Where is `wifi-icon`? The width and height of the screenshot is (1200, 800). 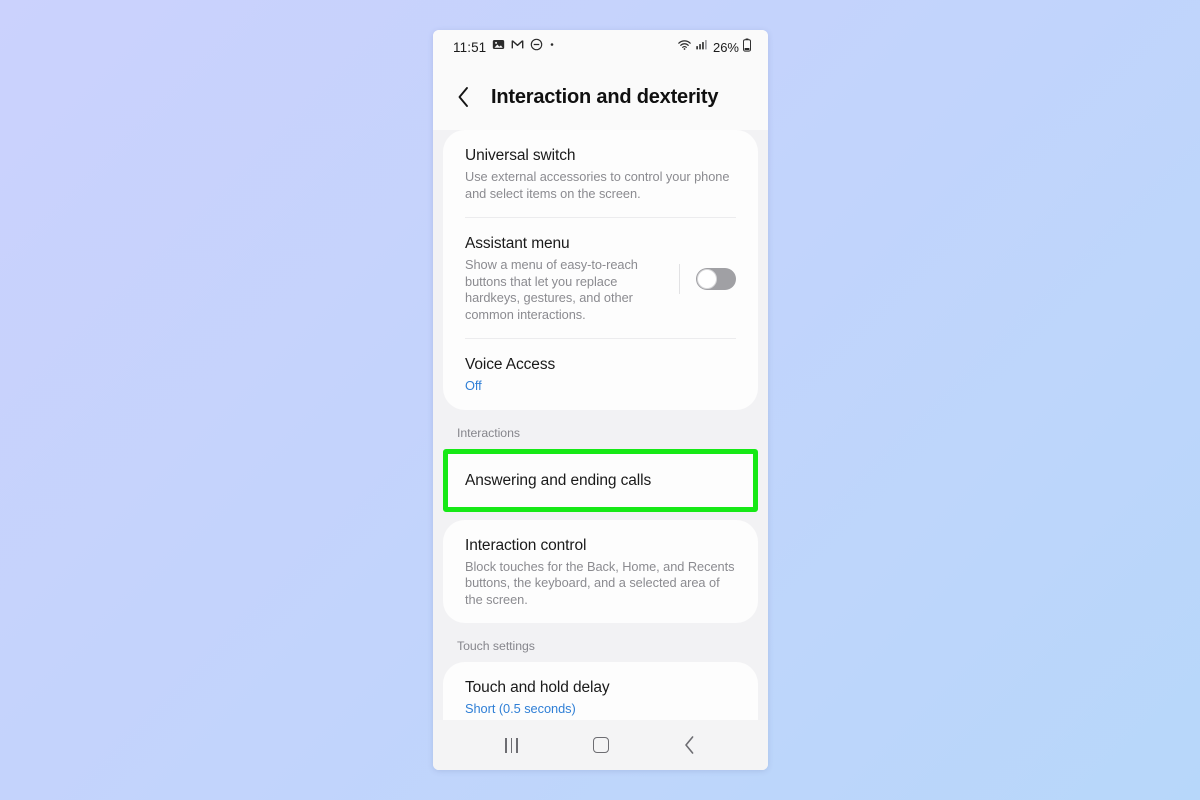
wifi-icon is located at coordinates (684, 47).